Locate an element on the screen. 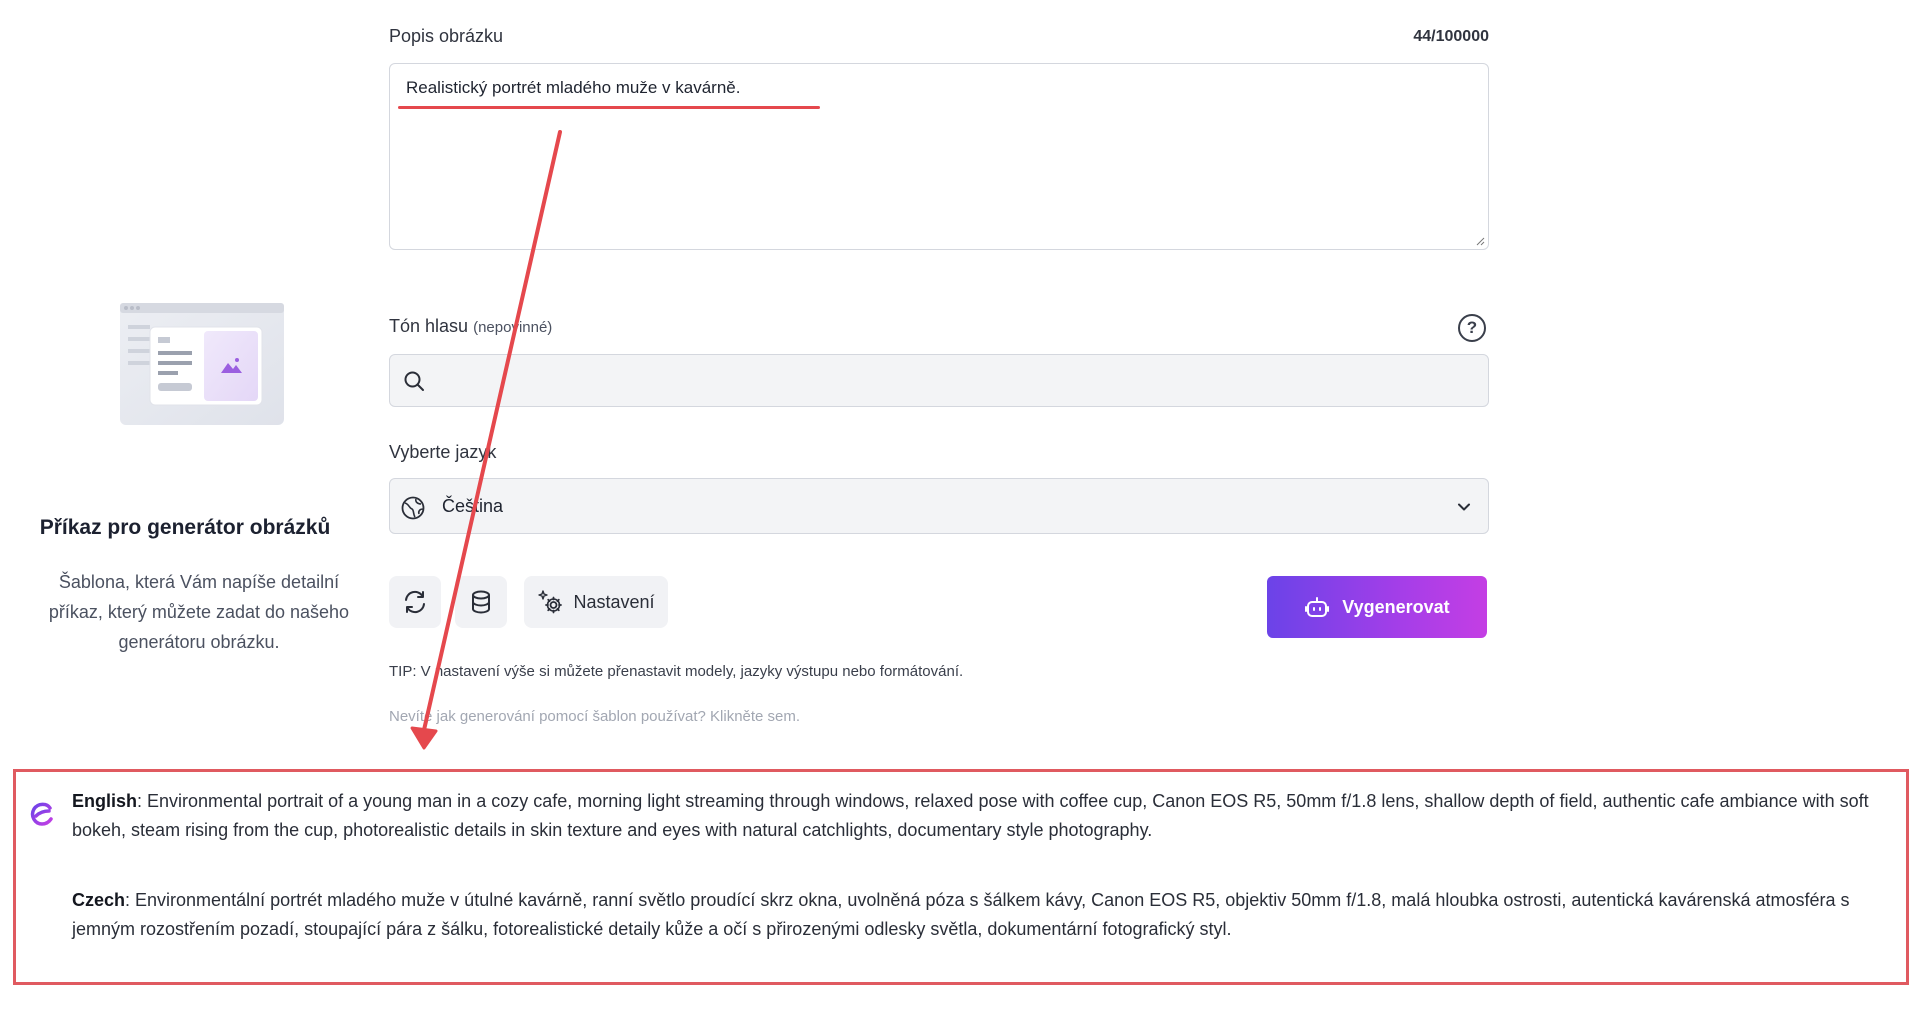 This screenshot has height=1017, width=1920. tone-search-input is located at coordinates (939, 380).